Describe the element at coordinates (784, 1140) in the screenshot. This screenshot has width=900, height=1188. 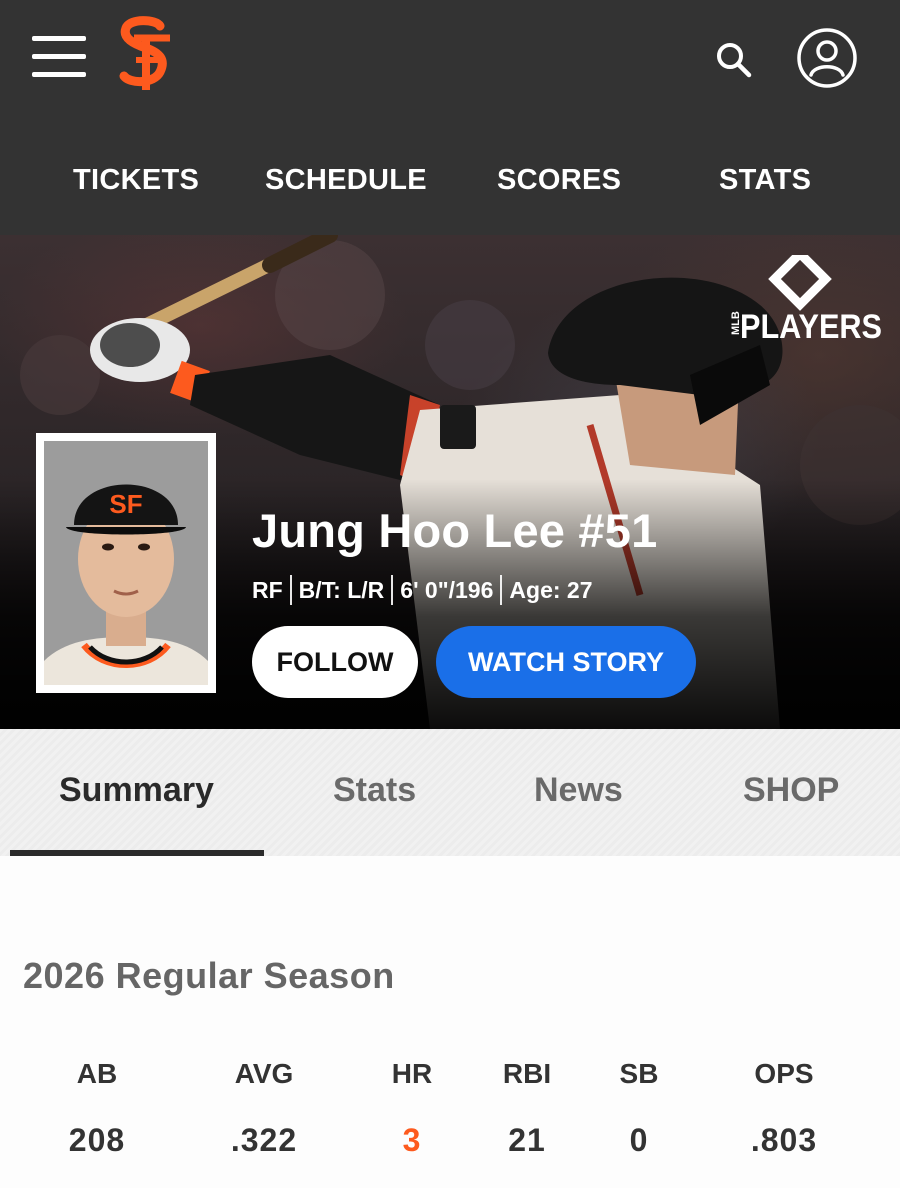
I see `stat-value: .803` at that location.